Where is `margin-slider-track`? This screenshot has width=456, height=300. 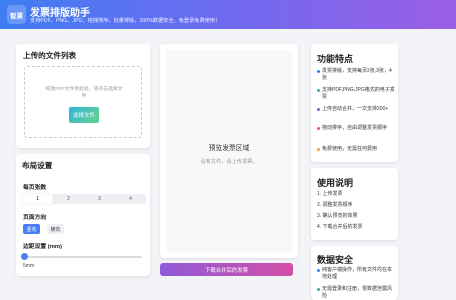
margin-slider-track is located at coordinates (82, 257).